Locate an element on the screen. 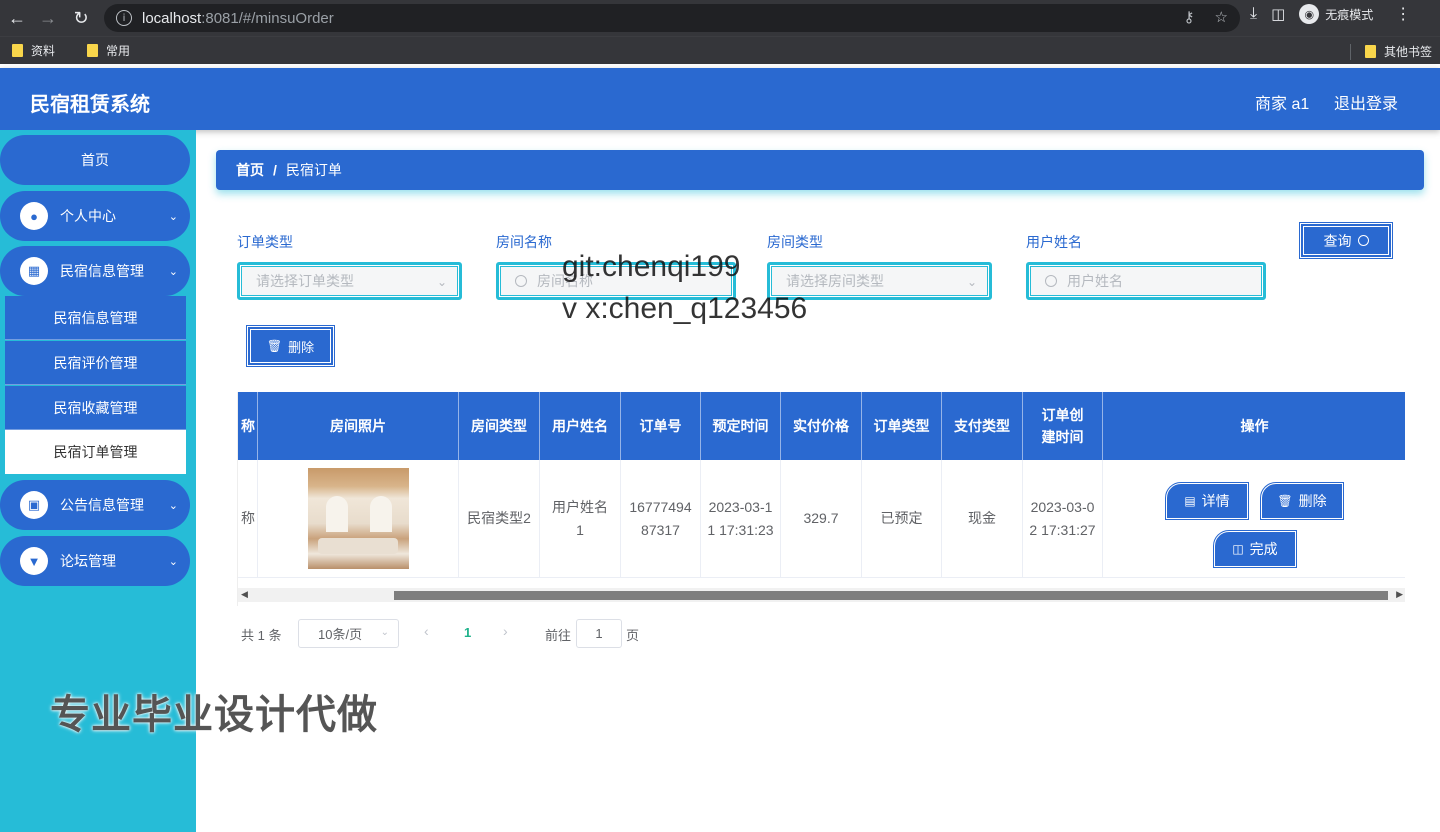 The width and height of the screenshot is (1440, 832). prev-page-icon: ‹ is located at coordinates (426, 631).